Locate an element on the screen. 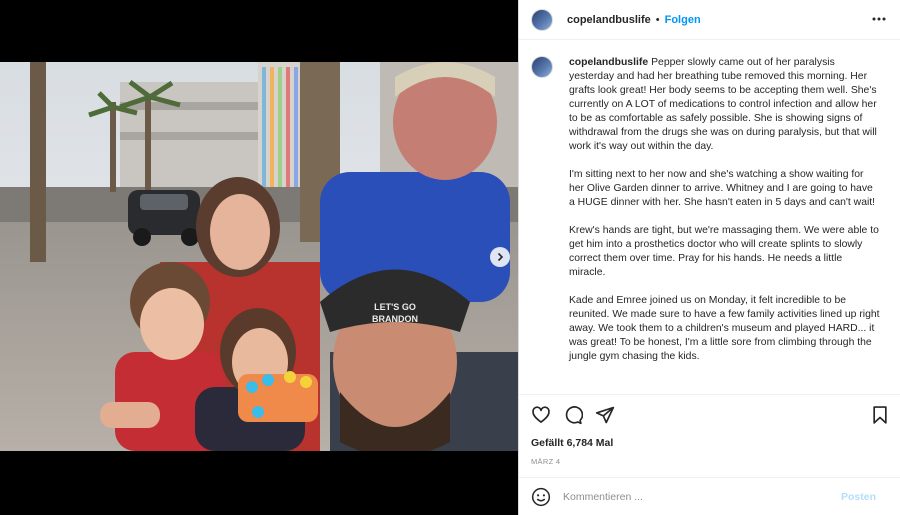 This screenshot has width=900, height=515. comment-input is located at coordinates (698, 496).